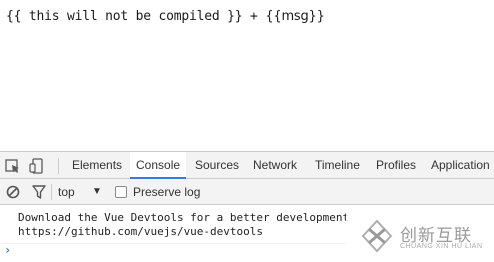  What do you see at coordinates (37, 166) in the screenshot?
I see `device-toolbar-icon` at bounding box center [37, 166].